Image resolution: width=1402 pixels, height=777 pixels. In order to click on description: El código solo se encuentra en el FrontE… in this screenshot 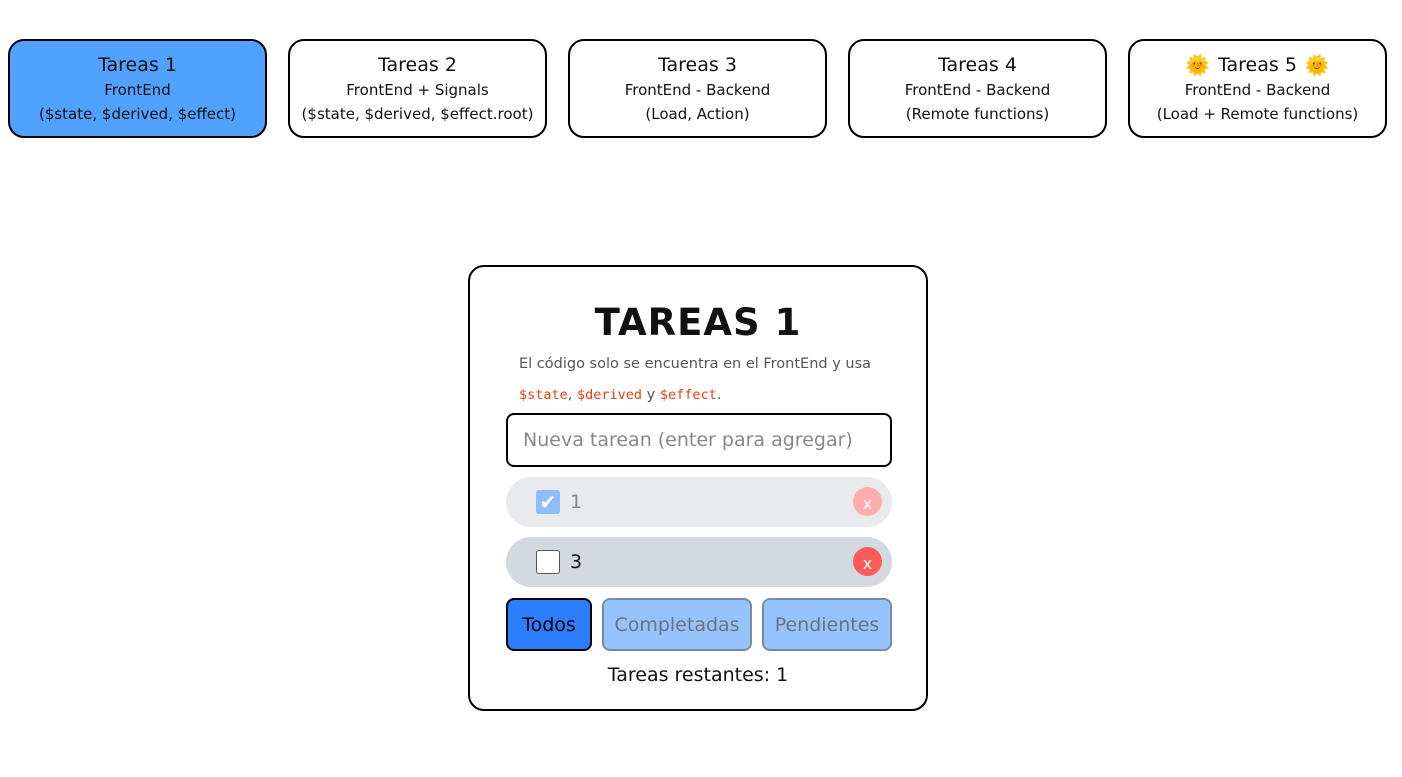, I will do `click(700, 380)`.